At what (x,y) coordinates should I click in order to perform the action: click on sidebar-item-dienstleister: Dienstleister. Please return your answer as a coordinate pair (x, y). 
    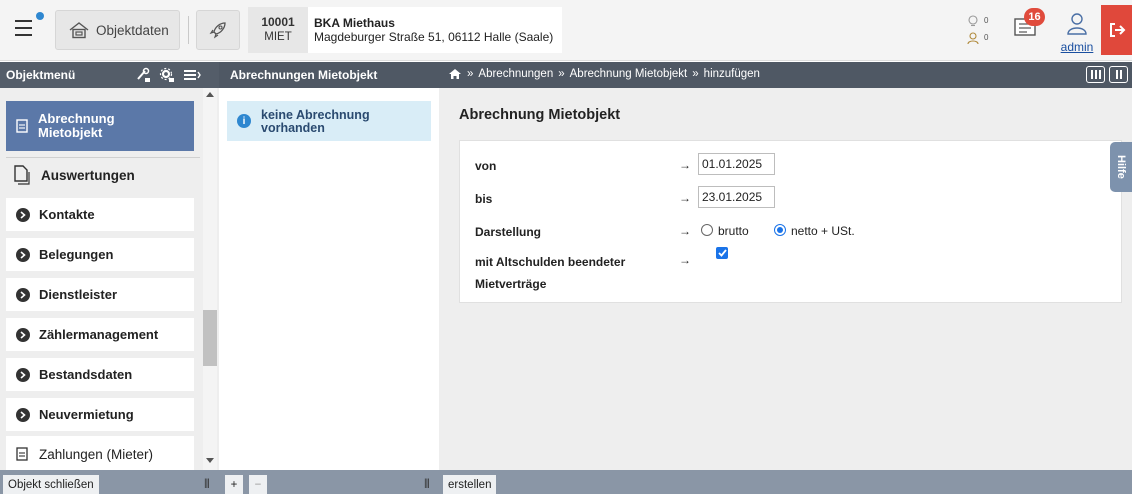
    Looking at the image, I should click on (100, 294).